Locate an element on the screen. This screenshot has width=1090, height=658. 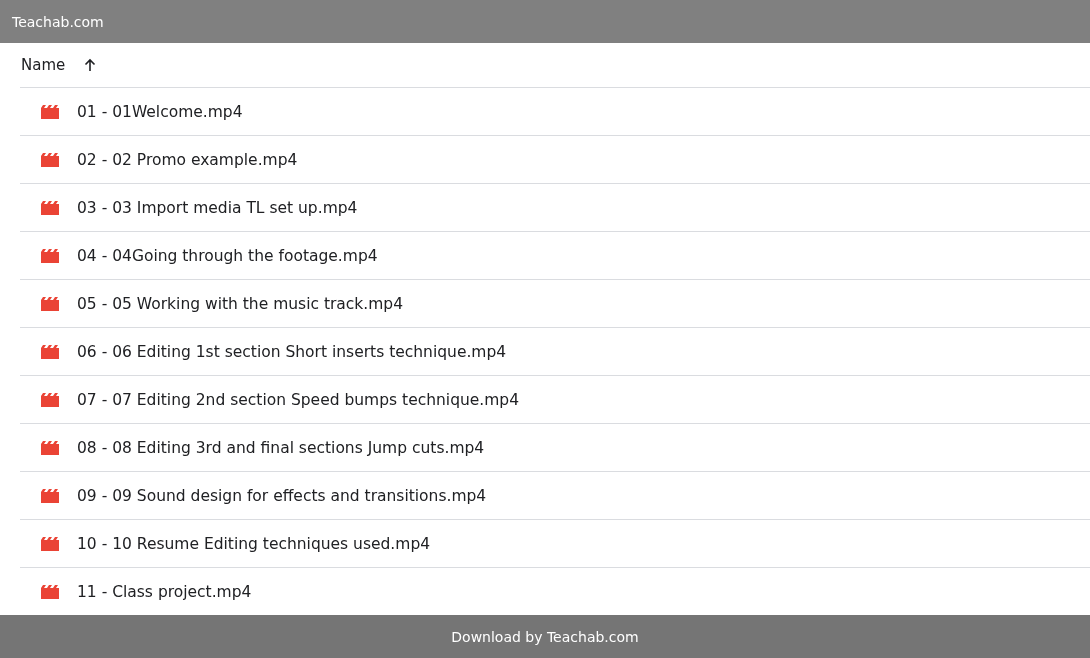
file-name: 05 - 05 Working with the music track.mp4 is located at coordinates (240, 303).